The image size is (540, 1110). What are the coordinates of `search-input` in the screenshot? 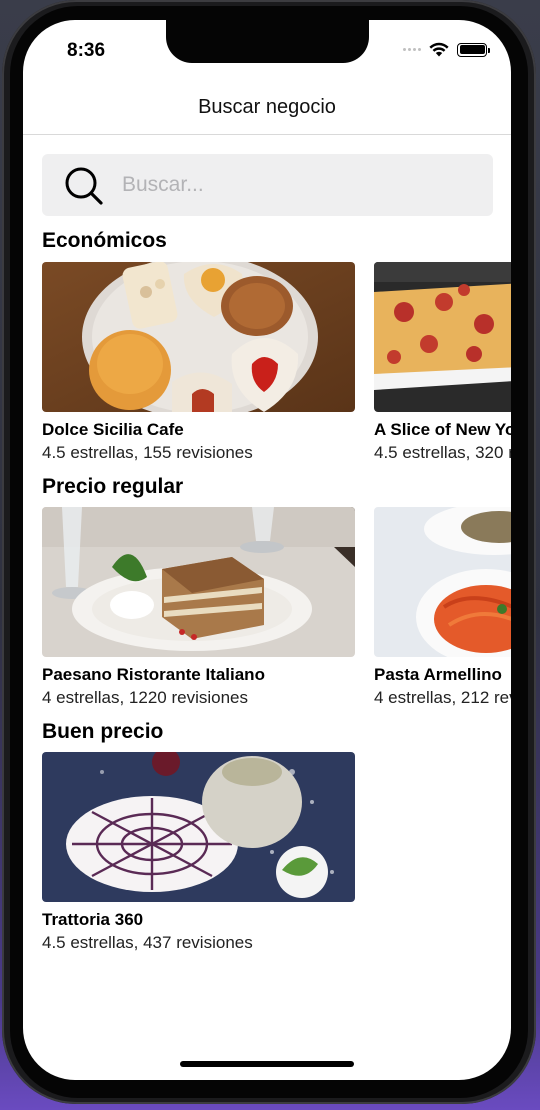 It's located at (292, 185).